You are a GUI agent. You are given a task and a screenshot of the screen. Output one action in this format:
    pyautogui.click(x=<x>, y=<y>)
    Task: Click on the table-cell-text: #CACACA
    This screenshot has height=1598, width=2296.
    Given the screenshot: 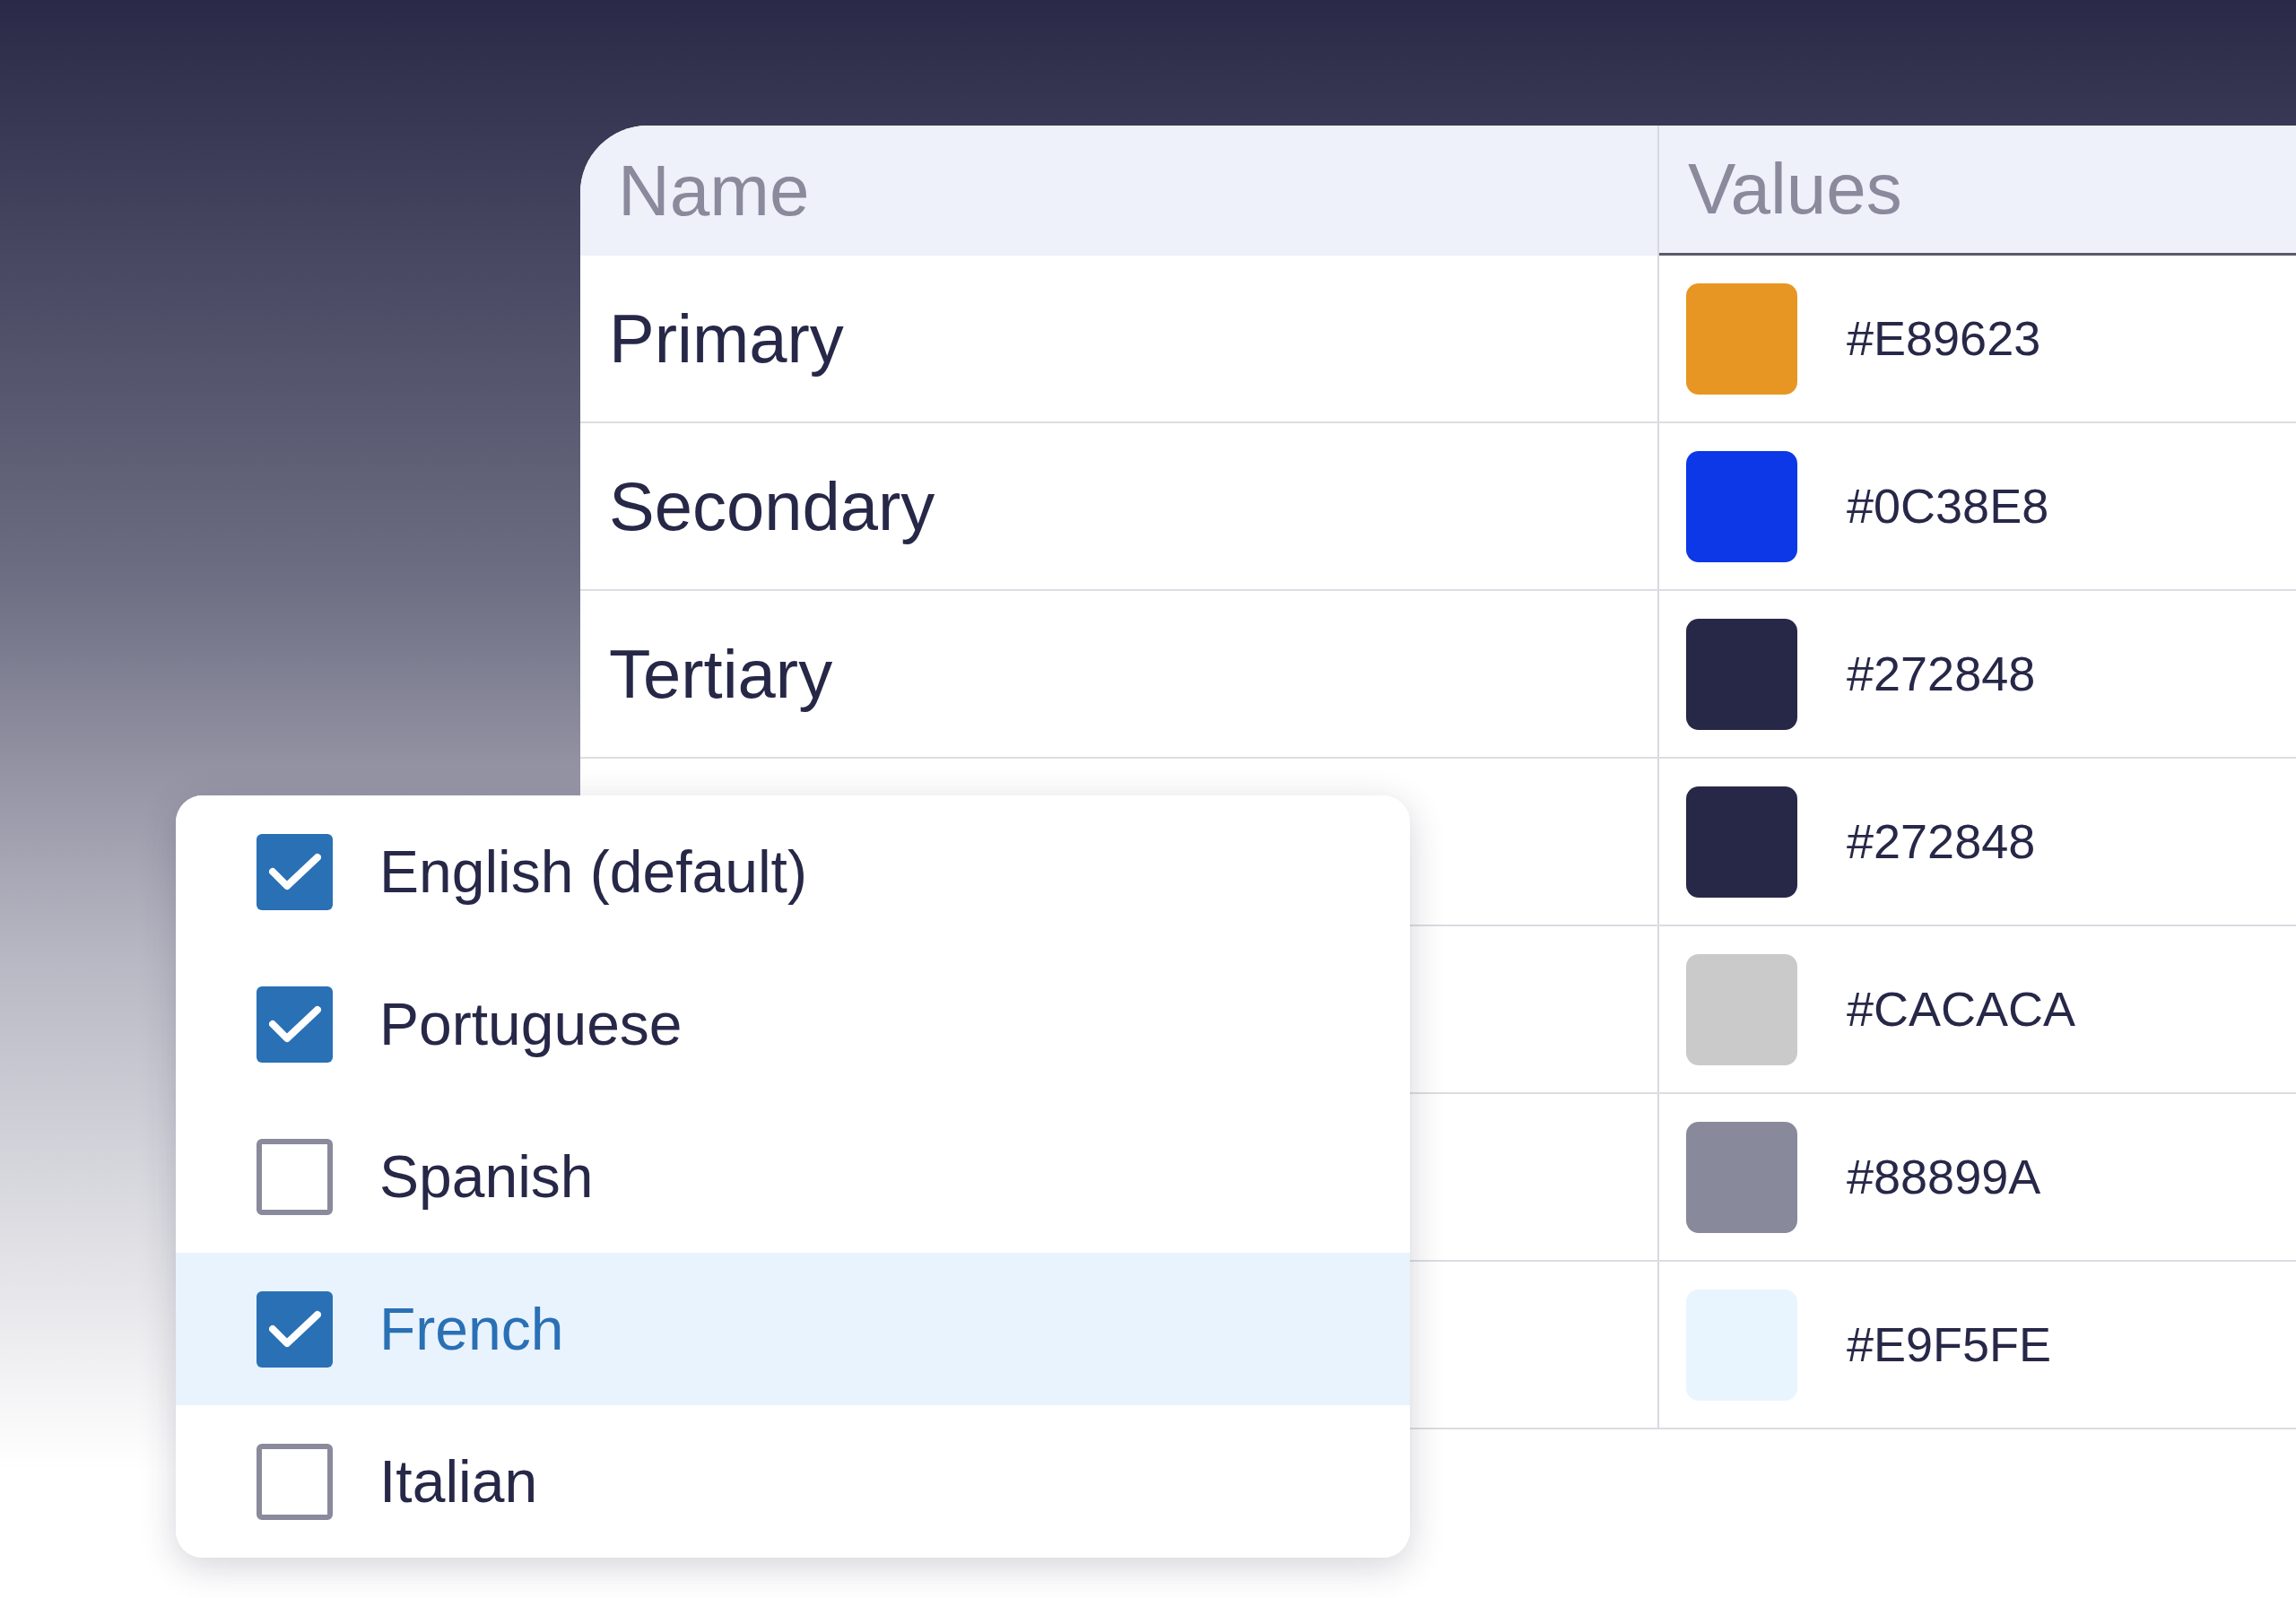 What is the action you would take?
    pyautogui.click(x=1961, y=1009)
    